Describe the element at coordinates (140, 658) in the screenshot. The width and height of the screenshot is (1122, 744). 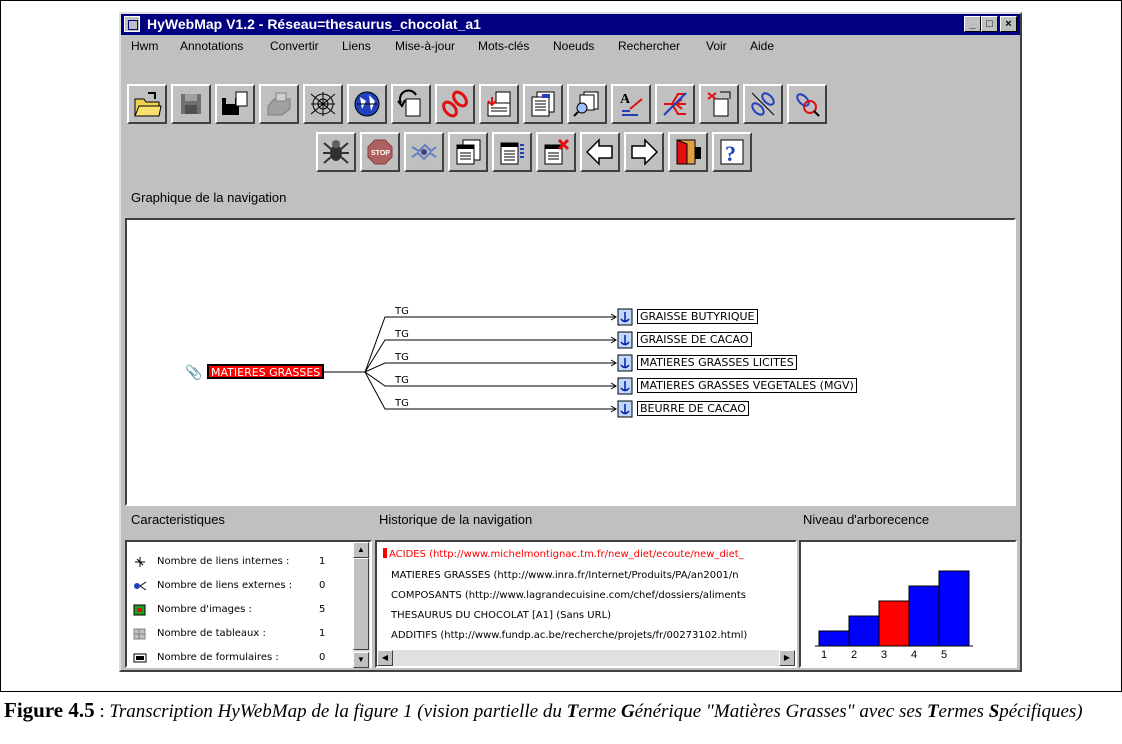
I see `forms-icon` at that location.